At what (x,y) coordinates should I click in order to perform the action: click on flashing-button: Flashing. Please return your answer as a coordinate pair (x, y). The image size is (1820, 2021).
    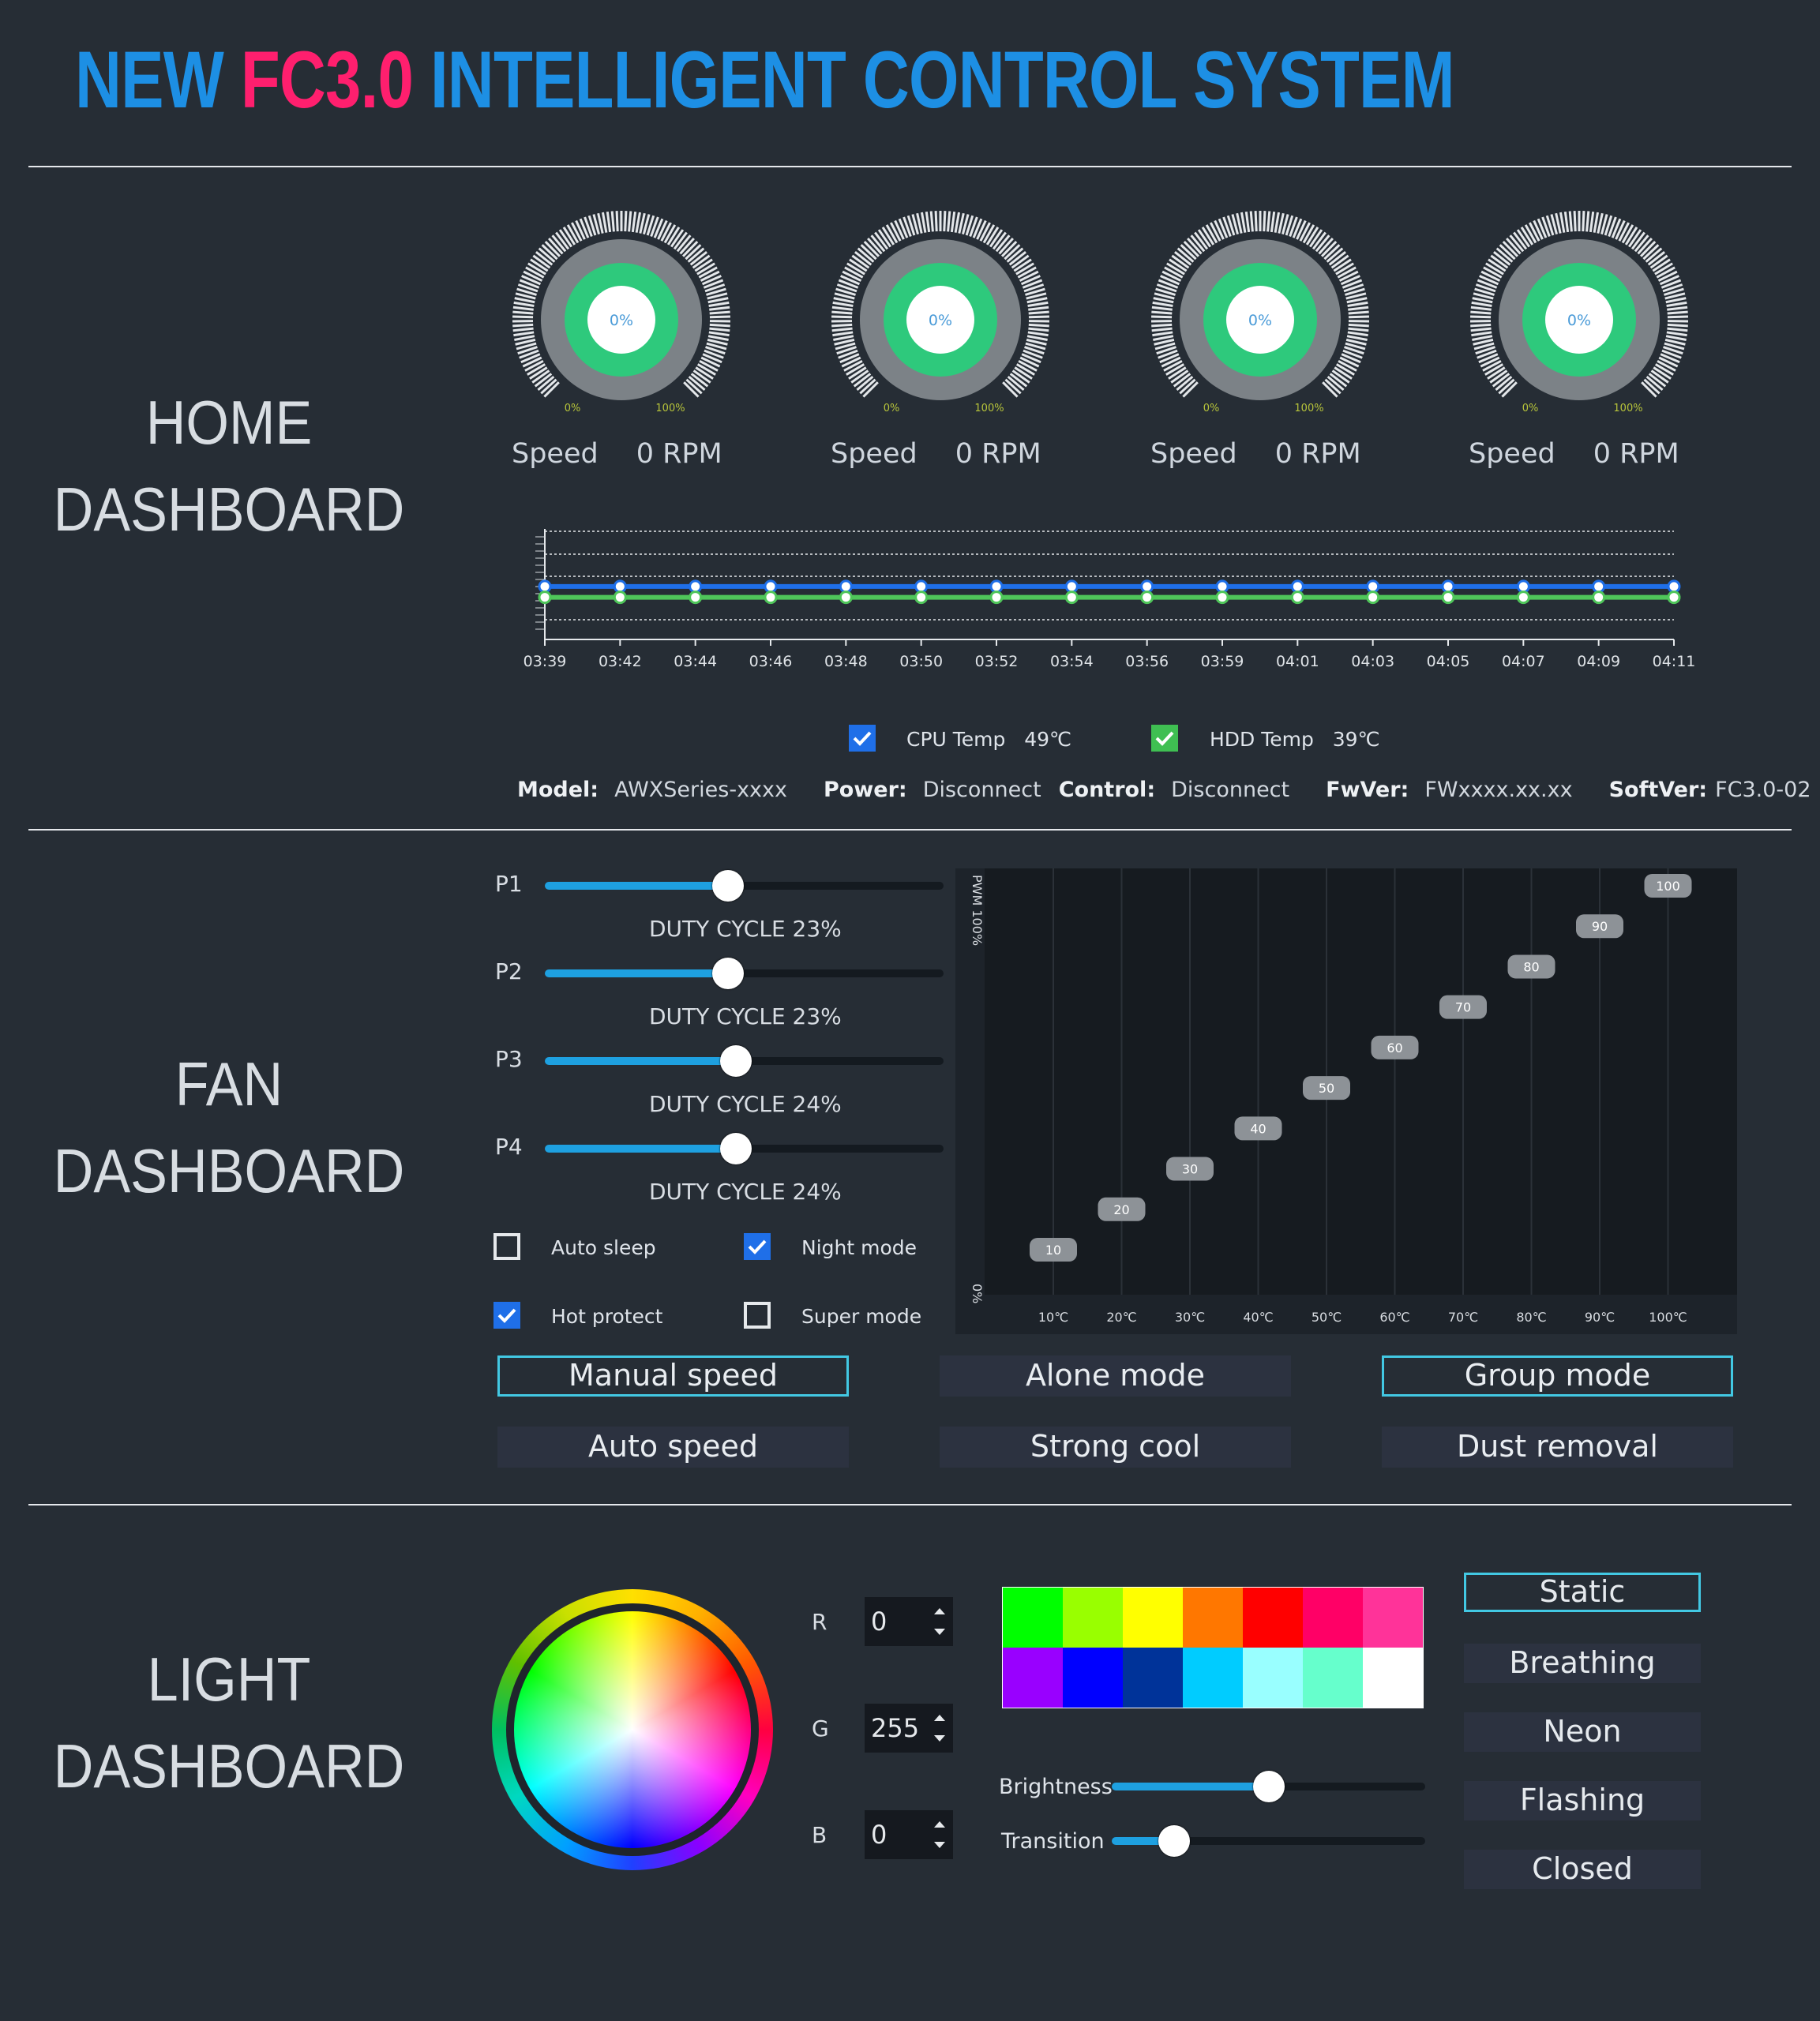
    Looking at the image, I should click on (1582, 1800).